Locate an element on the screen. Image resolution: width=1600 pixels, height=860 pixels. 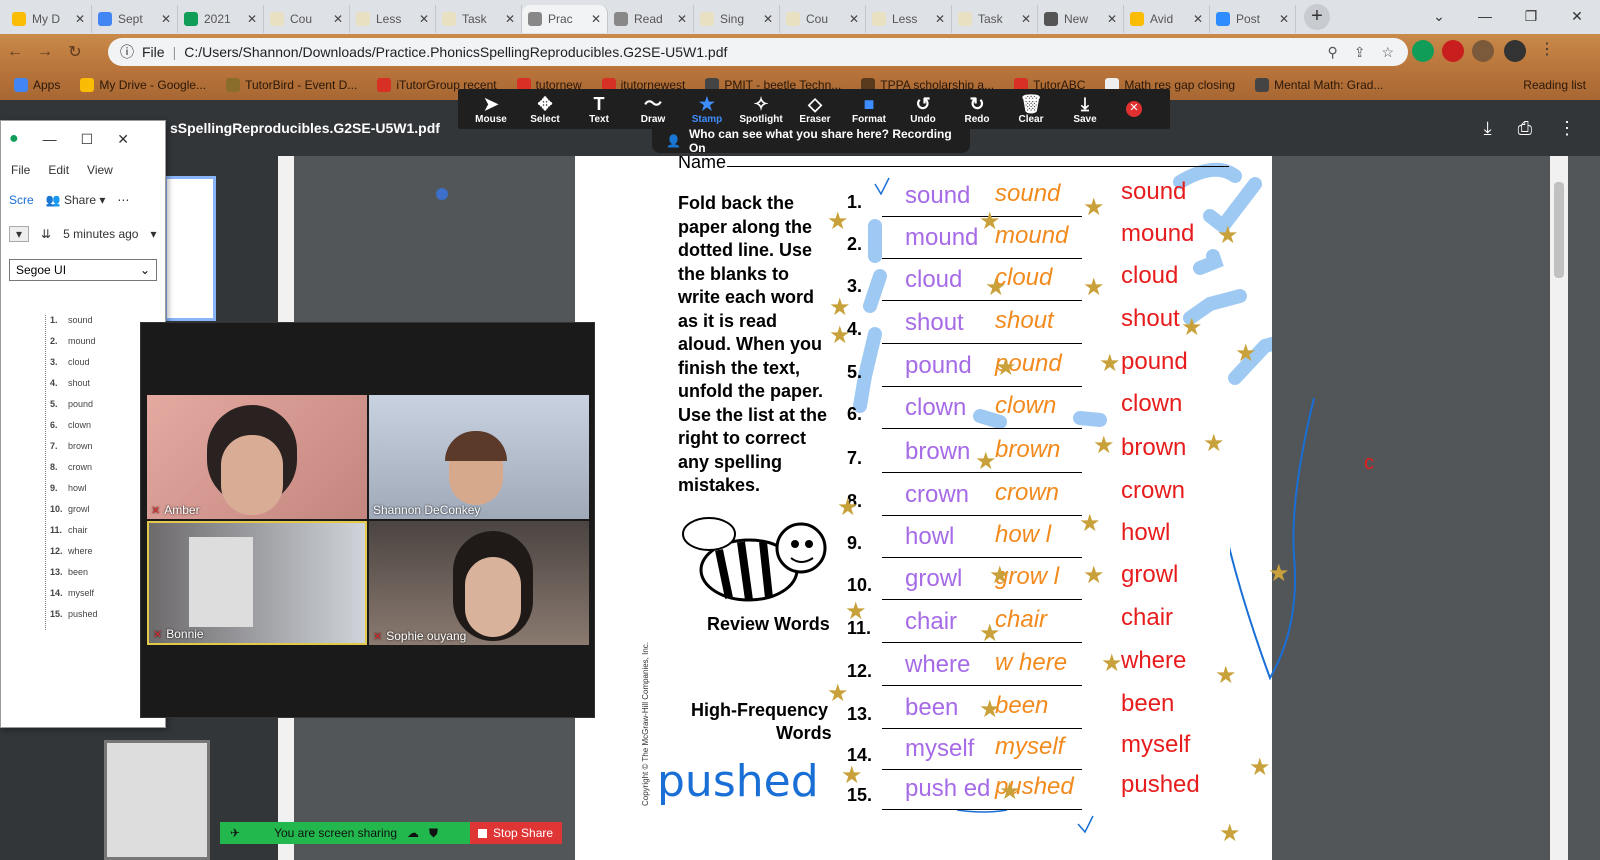
tool-clear: 🗑 Clear is located at coordinates (1031, 109).